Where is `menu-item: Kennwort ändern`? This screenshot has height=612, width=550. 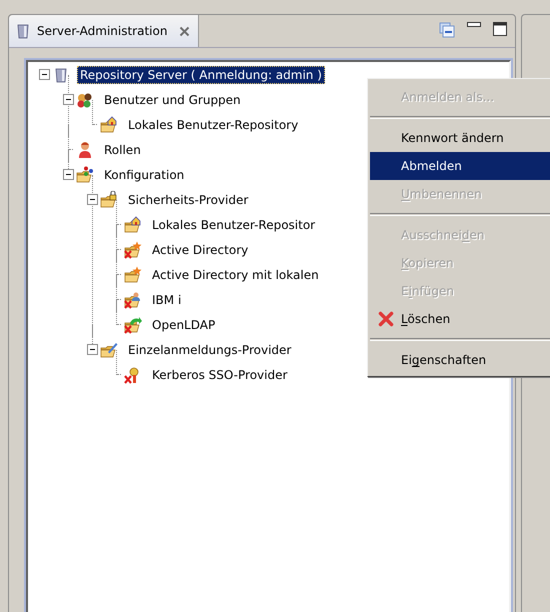
menu-item: Kennwort ändern is located at coordinates (460, 138).